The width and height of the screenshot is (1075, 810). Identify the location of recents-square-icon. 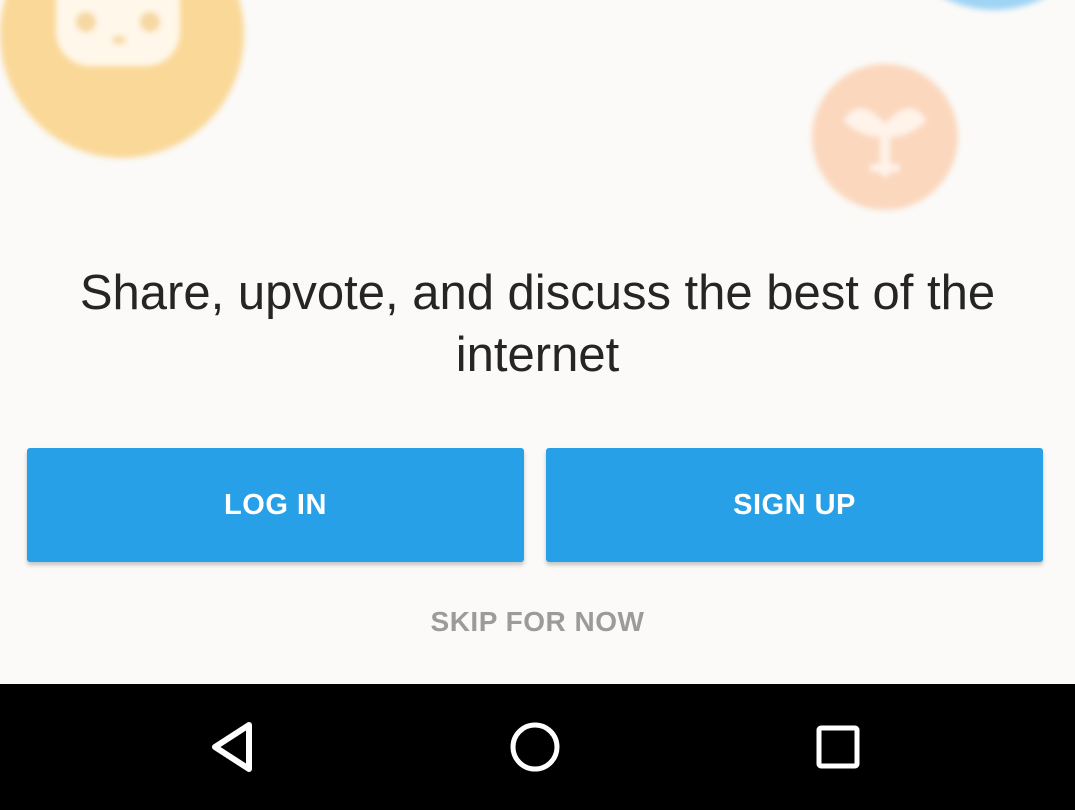
(838, 747).